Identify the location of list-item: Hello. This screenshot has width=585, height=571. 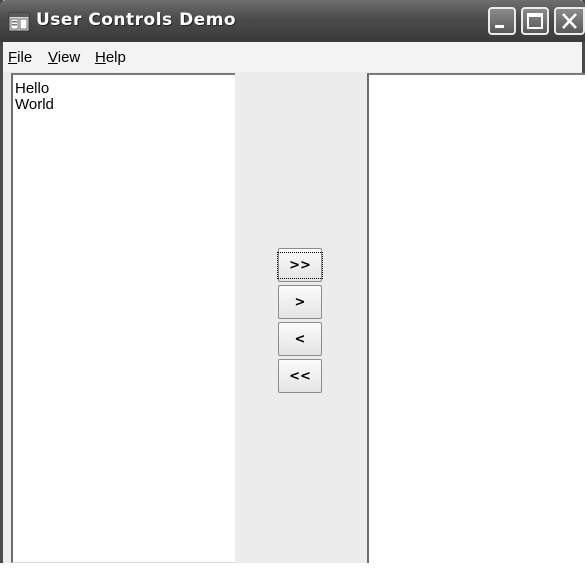
(124, 89).